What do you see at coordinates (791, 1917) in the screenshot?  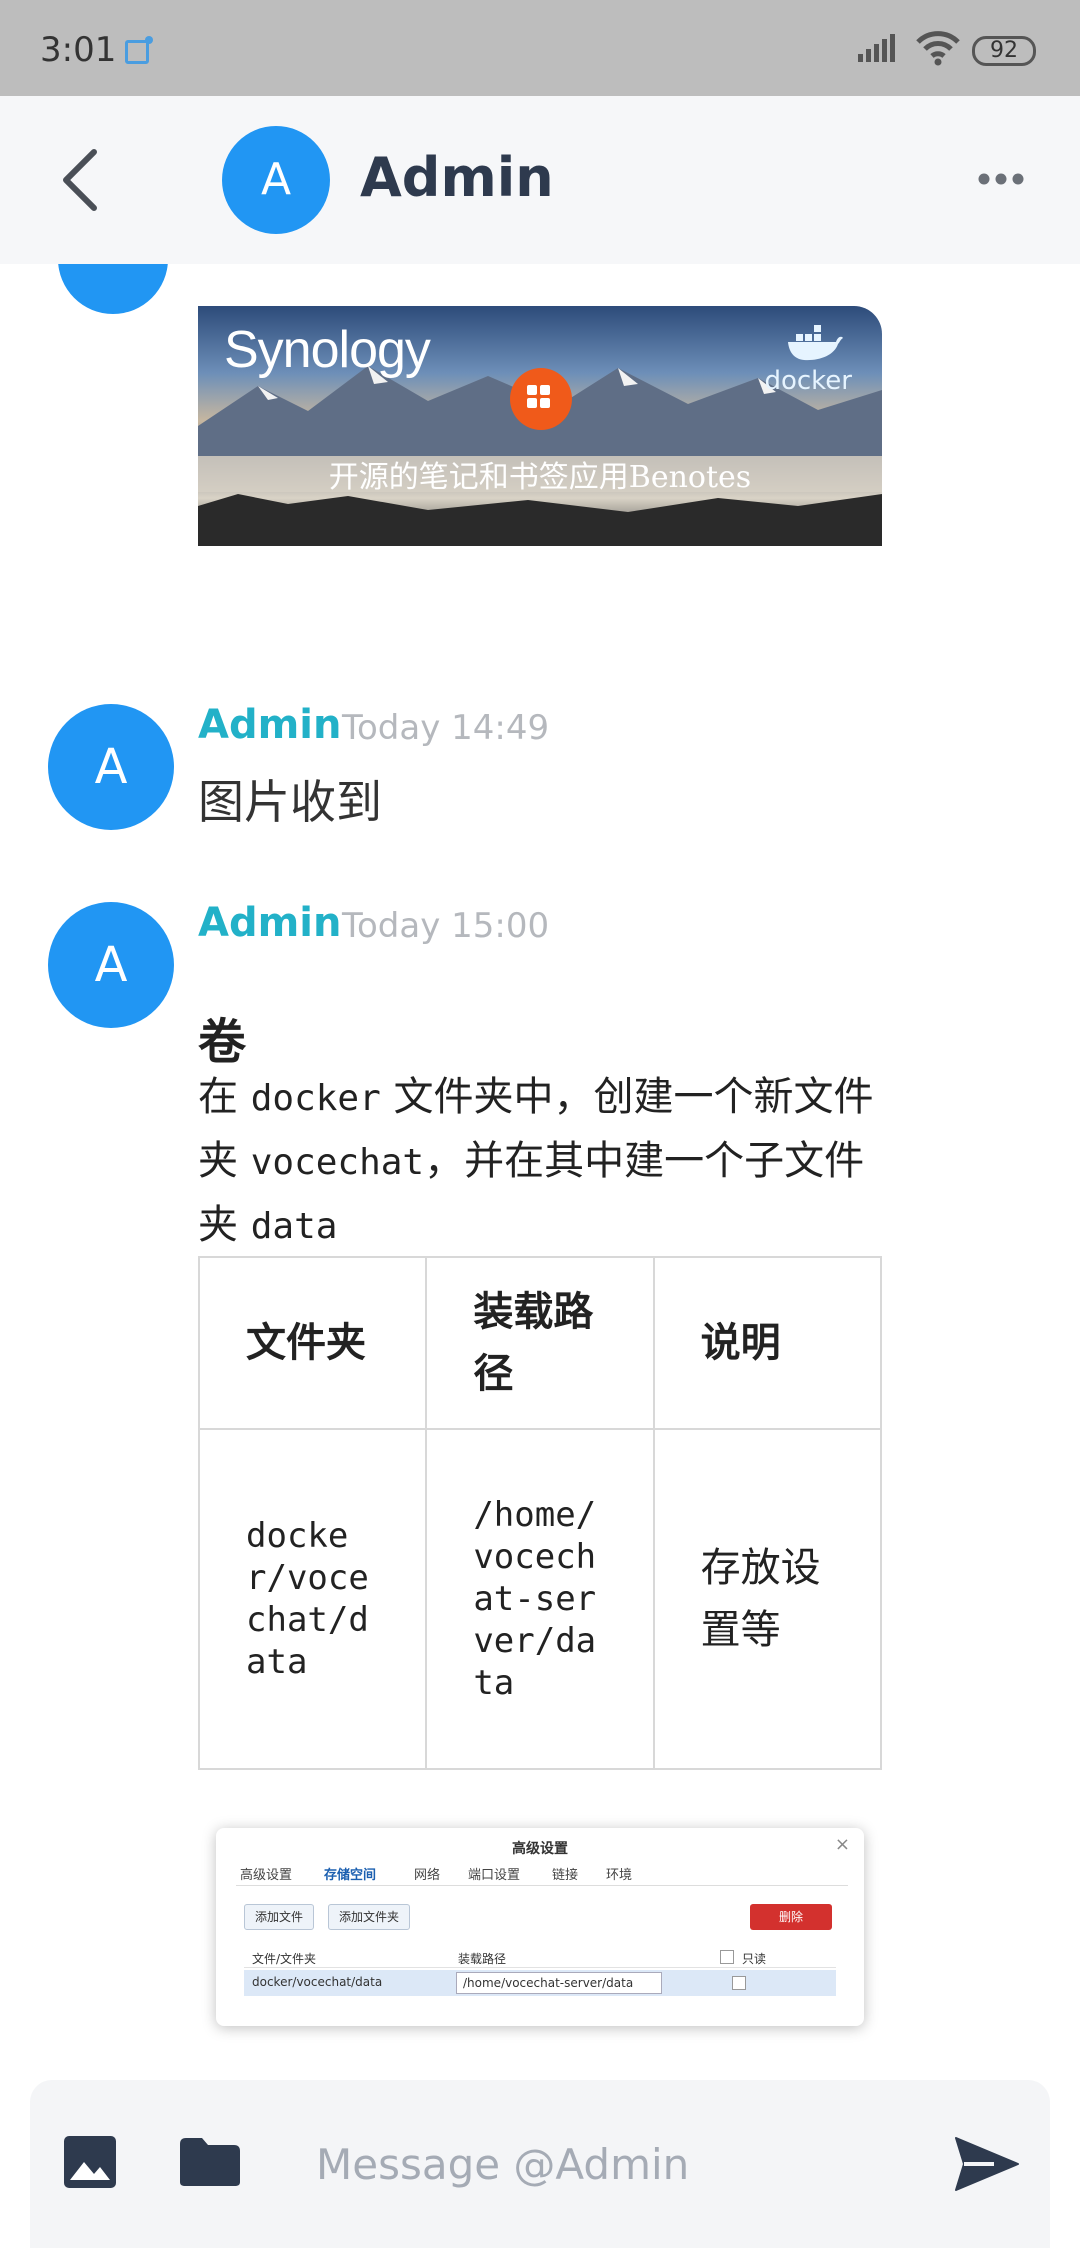 I see `delete-button: 删除` at bounding box center [791, 1917].